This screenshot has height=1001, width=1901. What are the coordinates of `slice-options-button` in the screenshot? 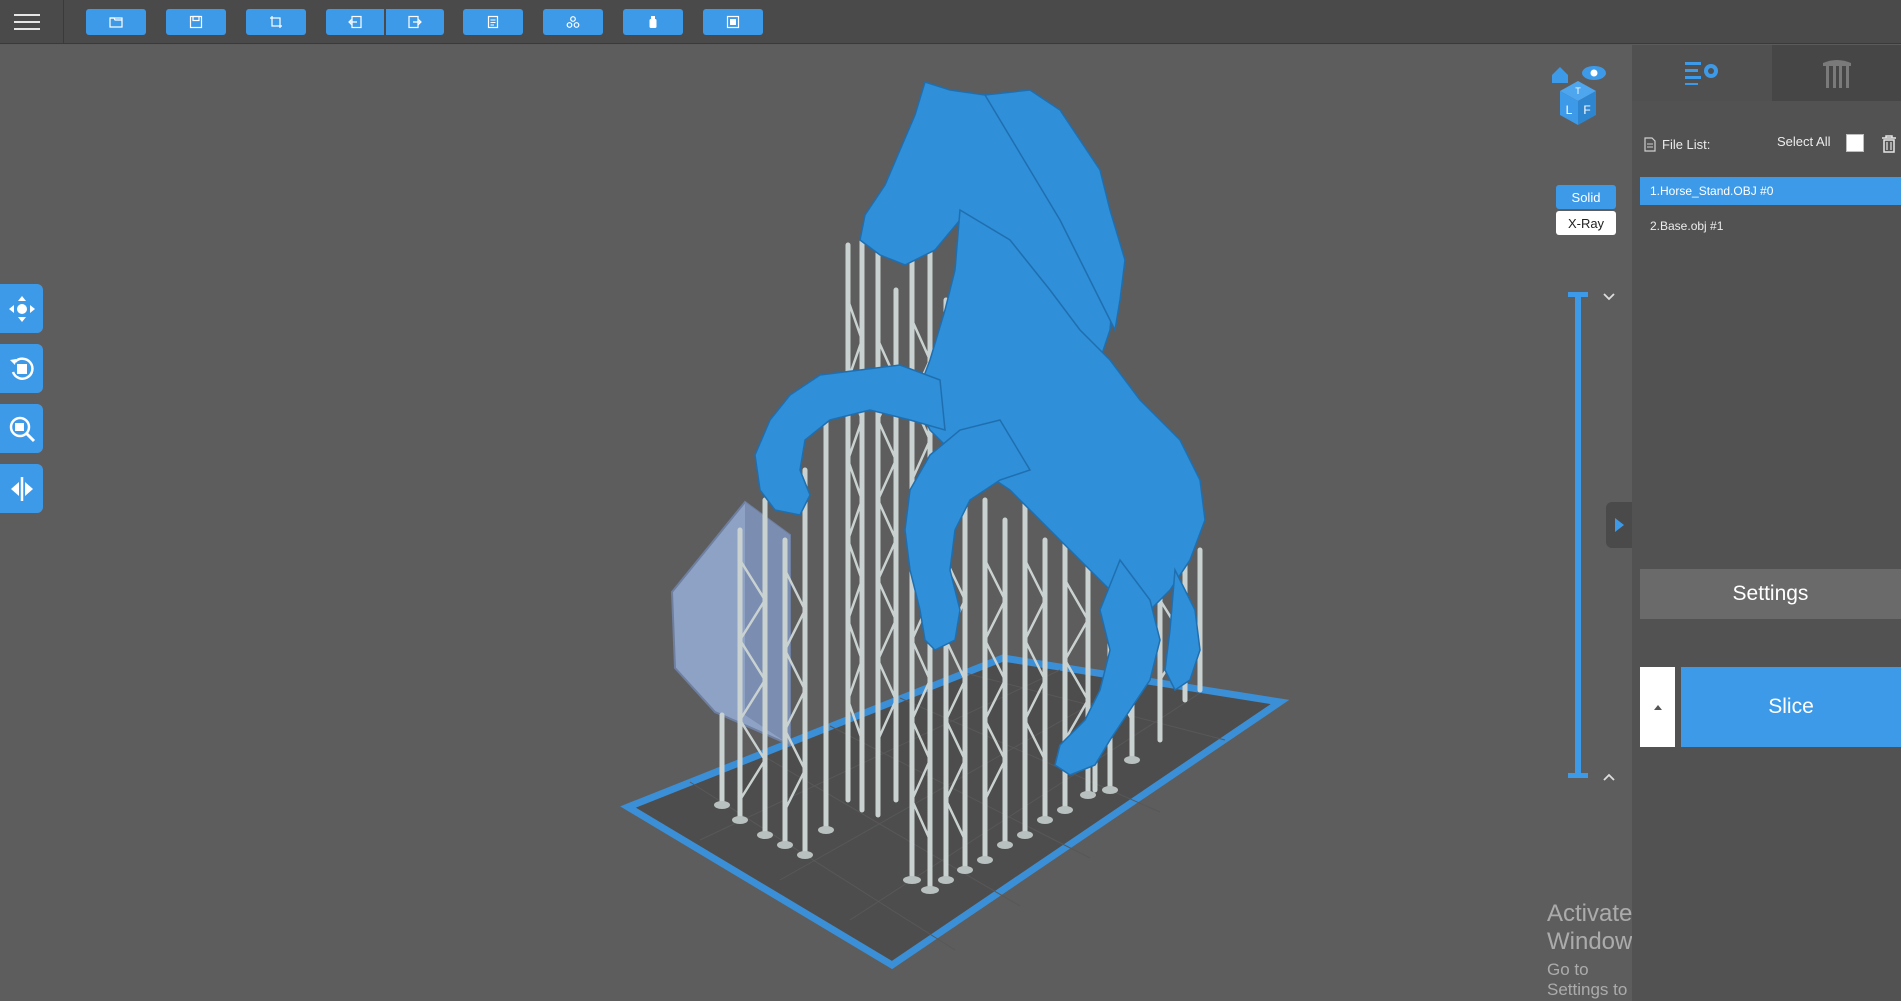 It's located at (1657, 707).